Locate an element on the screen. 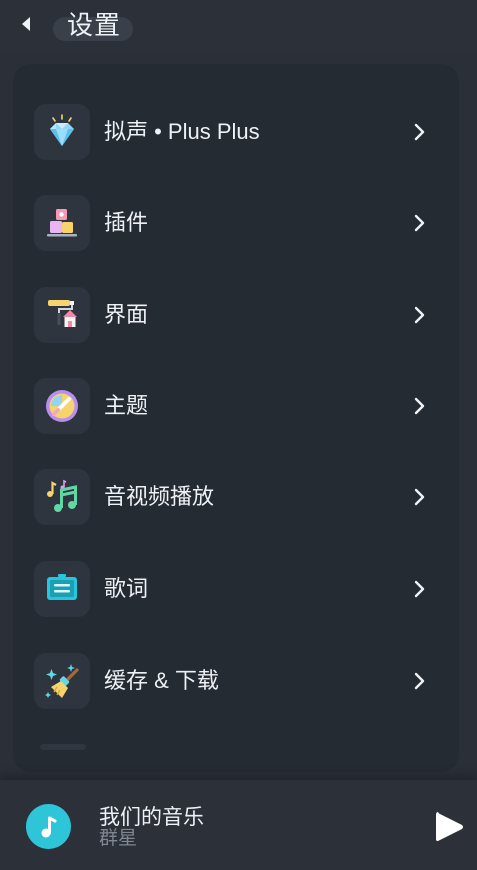  album-avatar is located at coordinates (48, 826).